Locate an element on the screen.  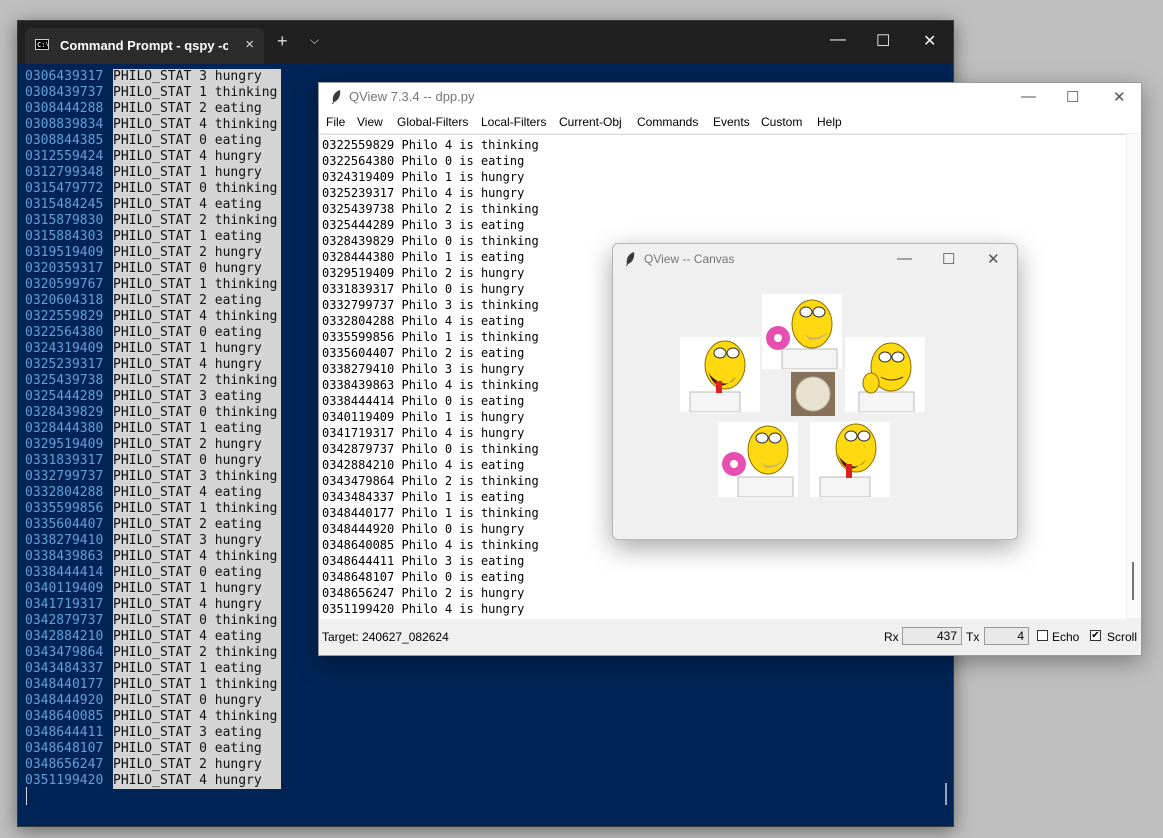
log-line: 0338444414 Philo 0 is eating is located at coordinates (423, 401).